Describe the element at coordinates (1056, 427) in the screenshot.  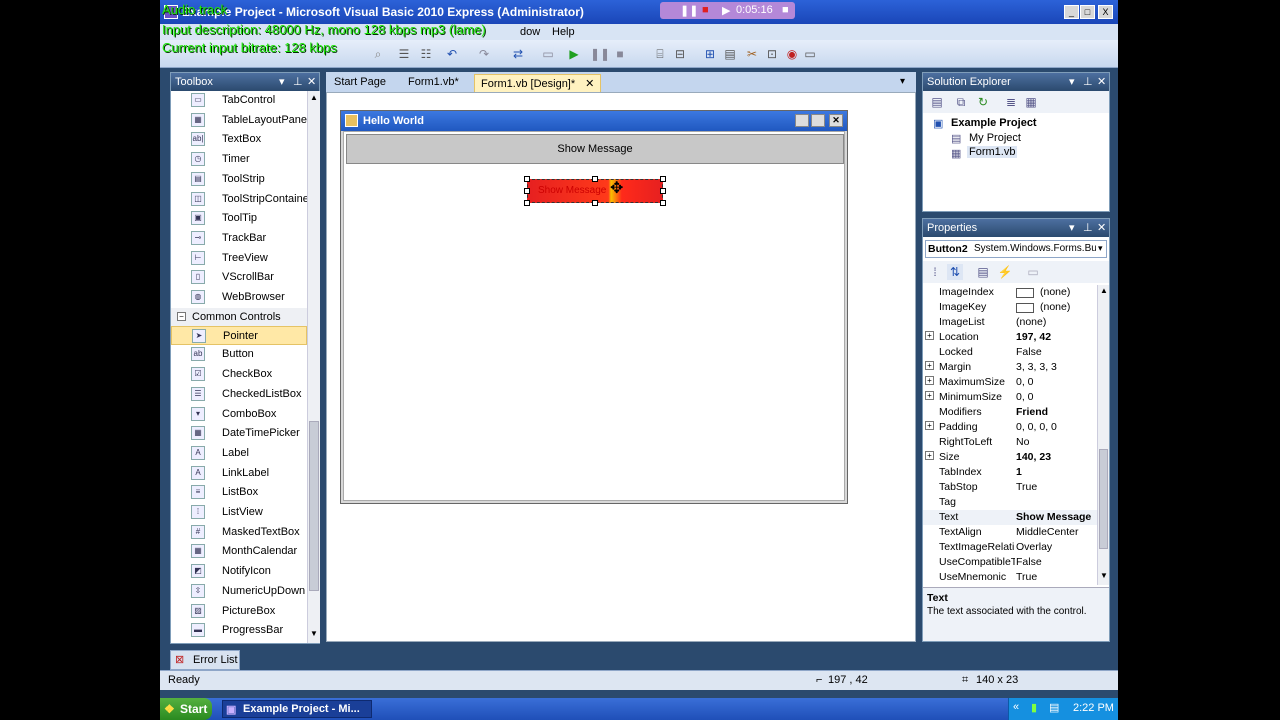
I see `property-value: 0, 0, 0, 0` at that location.